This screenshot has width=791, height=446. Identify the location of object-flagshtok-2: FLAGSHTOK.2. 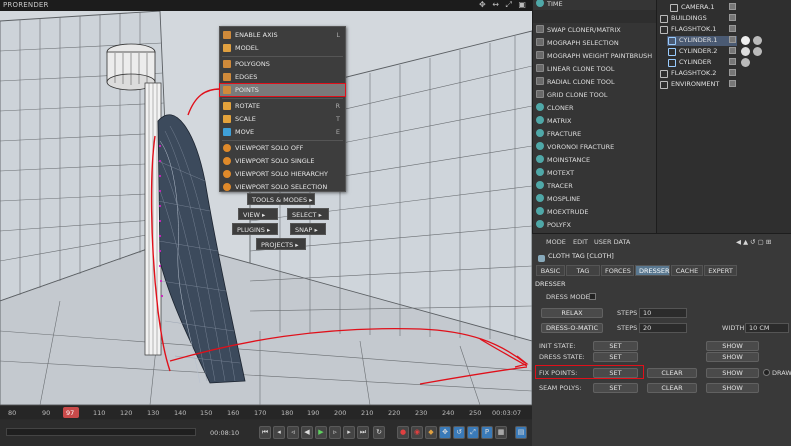
(687, 74).